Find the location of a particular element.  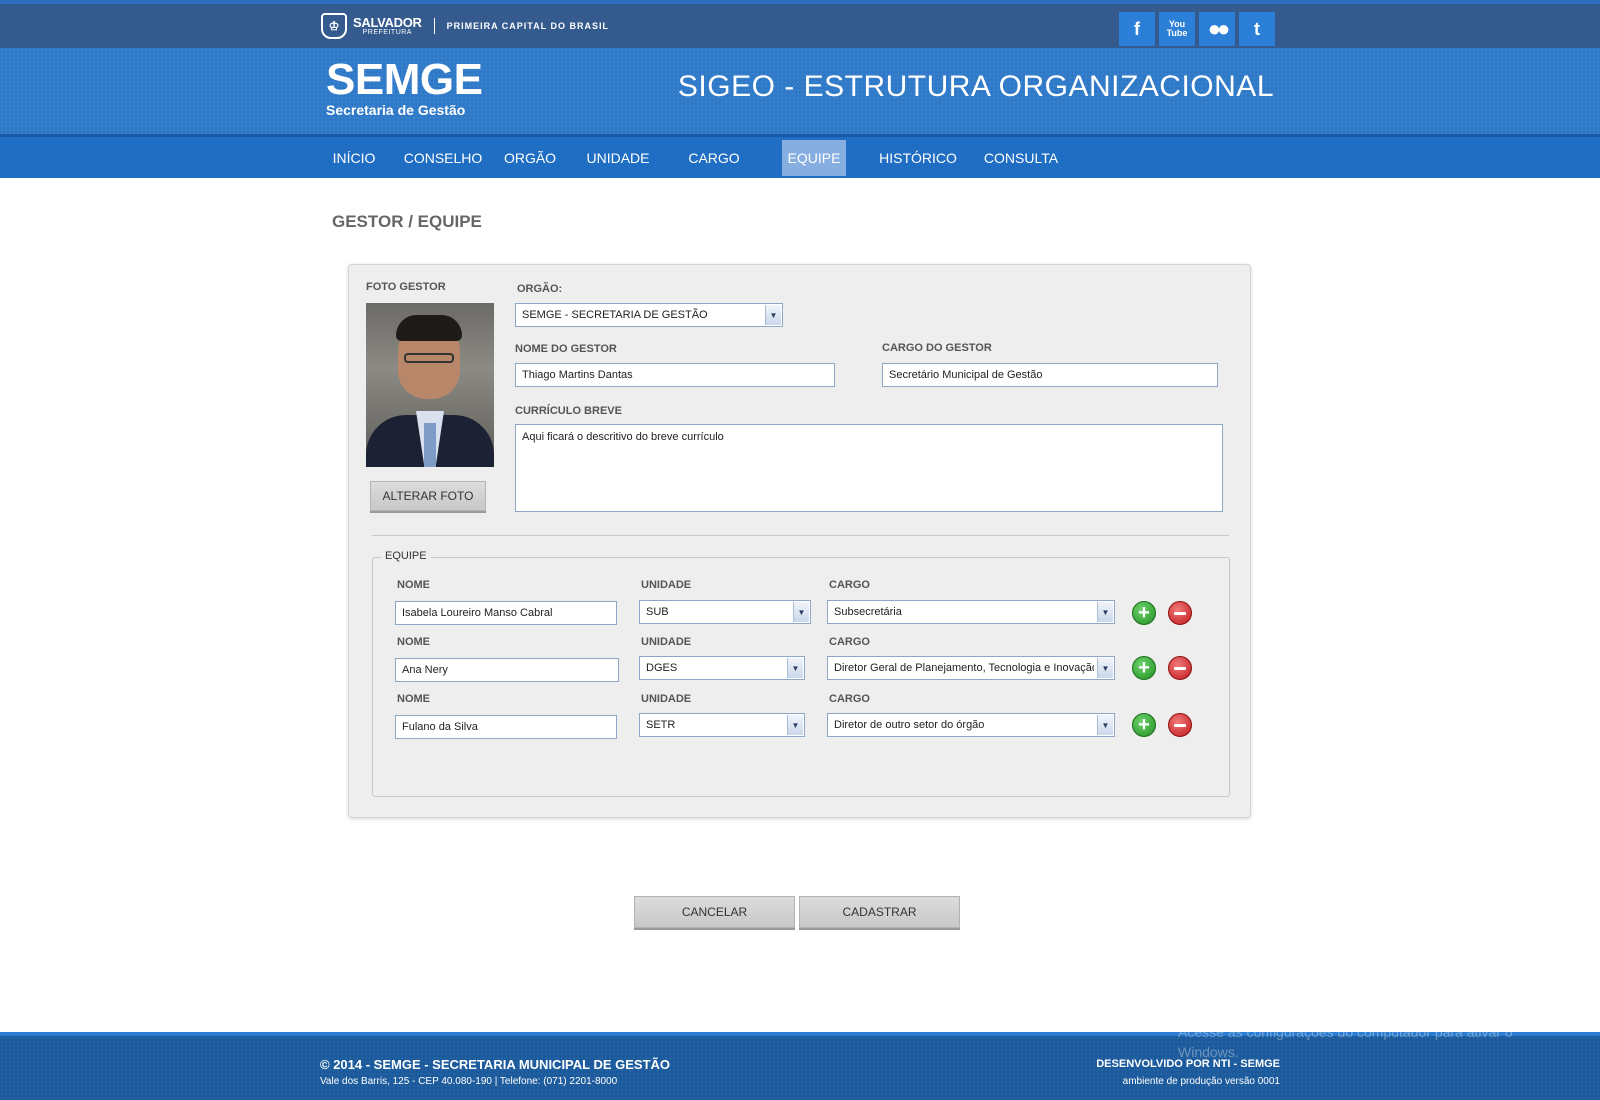

logo-separator is located at coordinates (434, 26).